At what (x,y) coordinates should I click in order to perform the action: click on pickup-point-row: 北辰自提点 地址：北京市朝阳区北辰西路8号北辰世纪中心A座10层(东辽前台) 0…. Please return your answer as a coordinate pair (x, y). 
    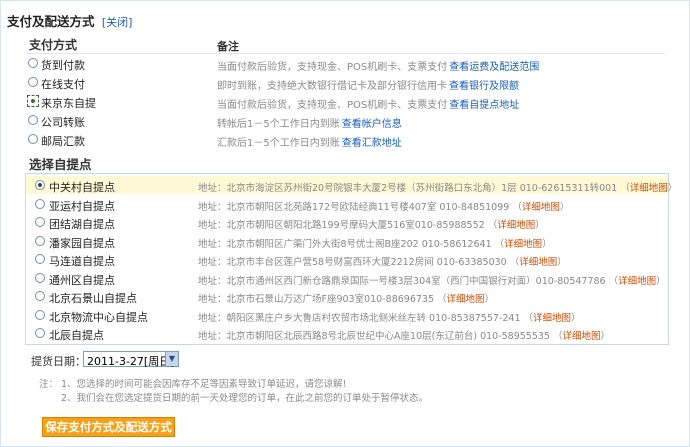
    Looking at the image, I should click on (347, 333).